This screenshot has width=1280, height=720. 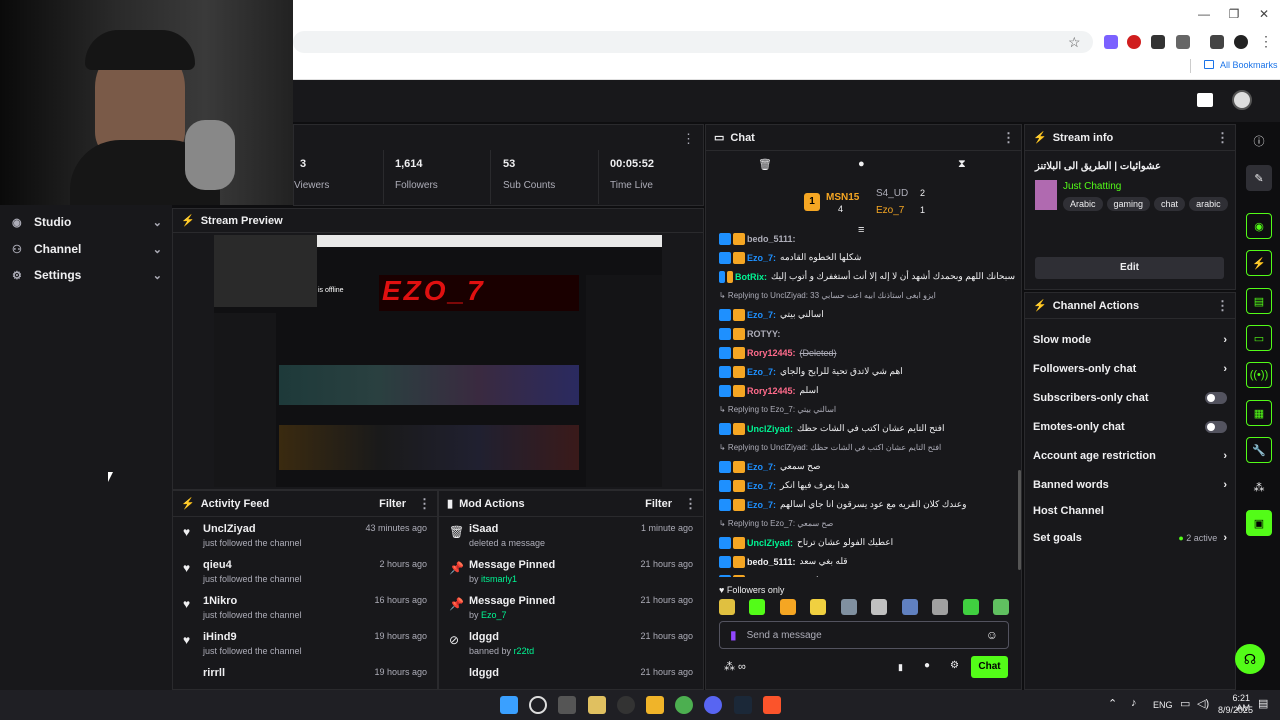 I want to click on action-emotes-only: Emotes-only chat, so click(x=1130, y=426).